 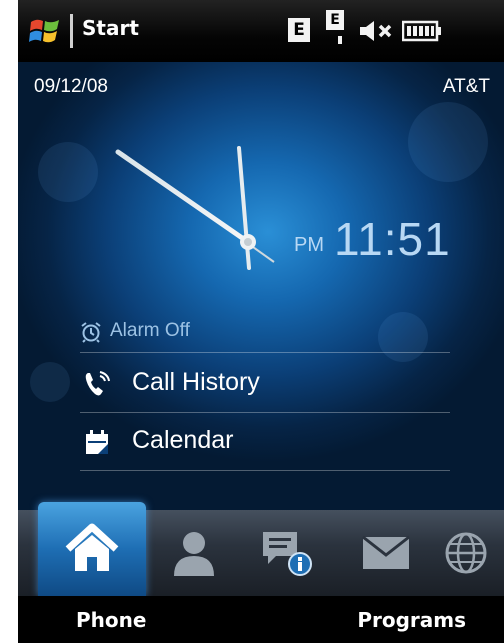 What do you see at coordinates (335, 20) in the screenshot?
I see `edge-data-icon: E` at bounding box center [335, 20].